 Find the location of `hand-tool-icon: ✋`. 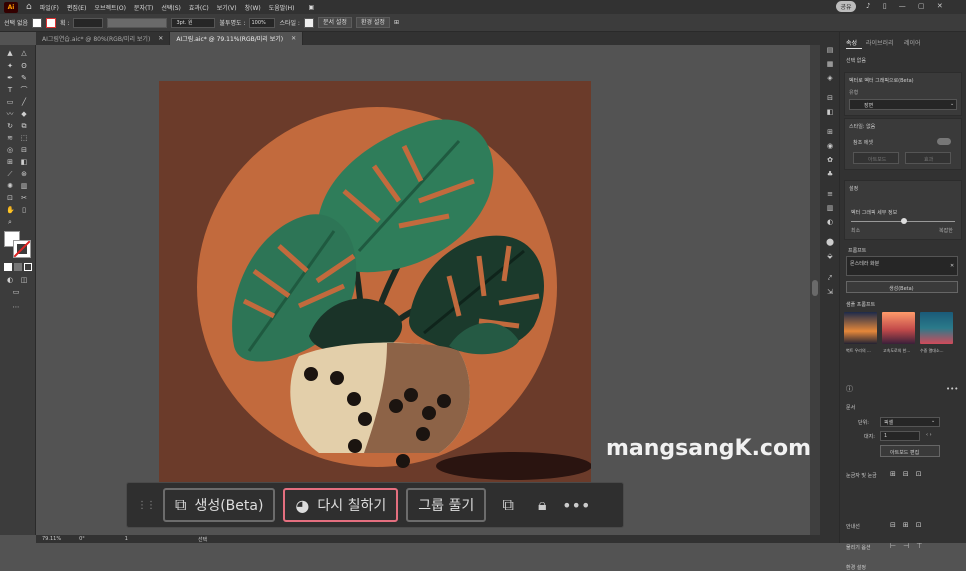

hand-tool-icon: ✋ is located at coordinates (10, 210).